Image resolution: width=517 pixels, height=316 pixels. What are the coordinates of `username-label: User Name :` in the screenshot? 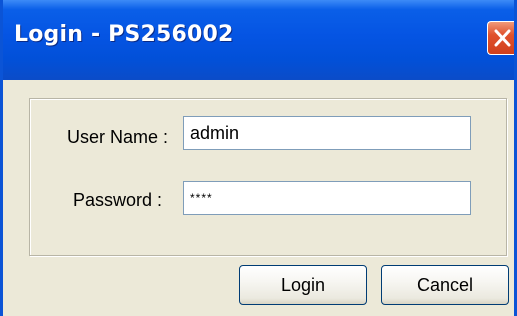 It's located at (118, 137).